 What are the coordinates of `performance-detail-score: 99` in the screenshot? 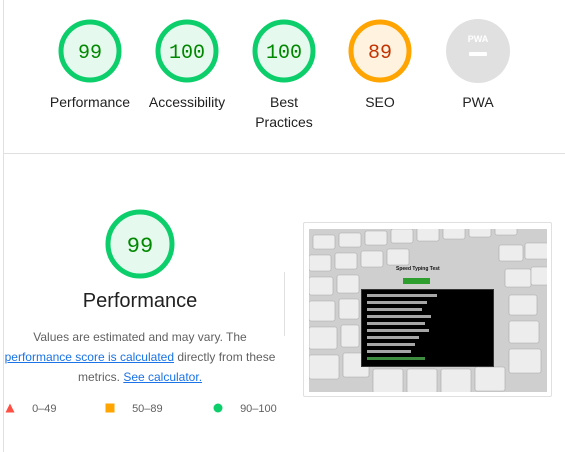 It's located at (140, 246).